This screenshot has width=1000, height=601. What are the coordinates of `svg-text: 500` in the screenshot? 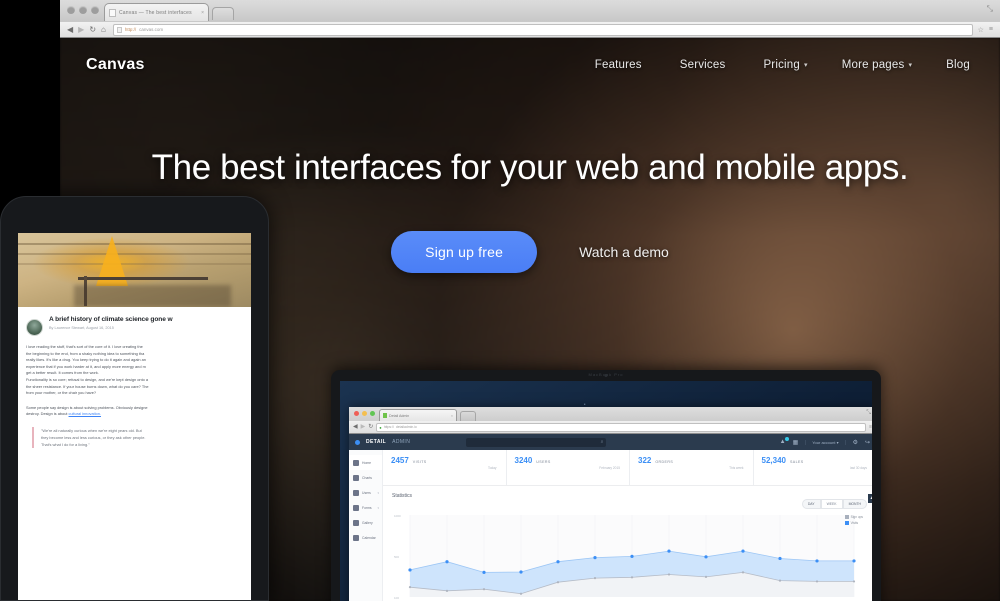 It's located at (396, 557).